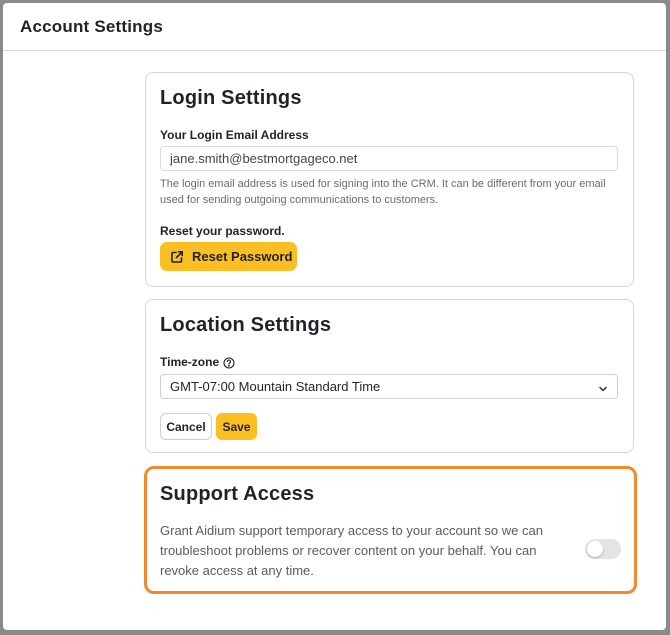  I want to click on page-title: Account Settings, so click(91, 26).